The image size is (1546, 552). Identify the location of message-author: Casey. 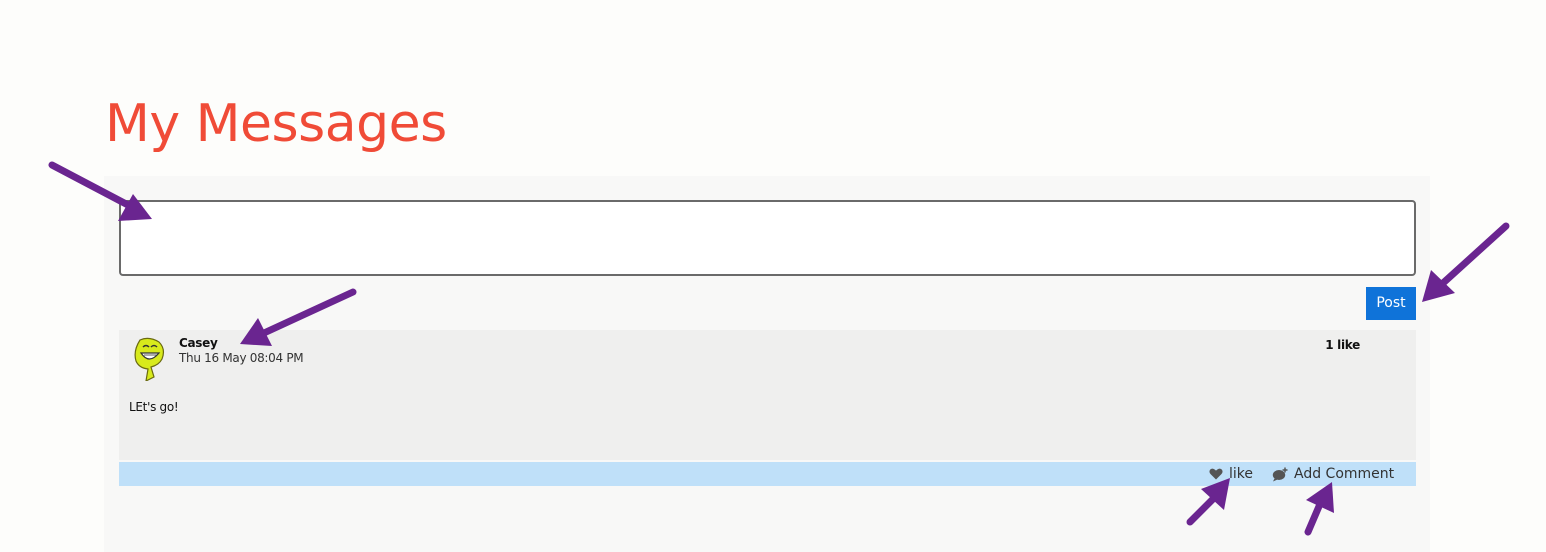
(198, 343).